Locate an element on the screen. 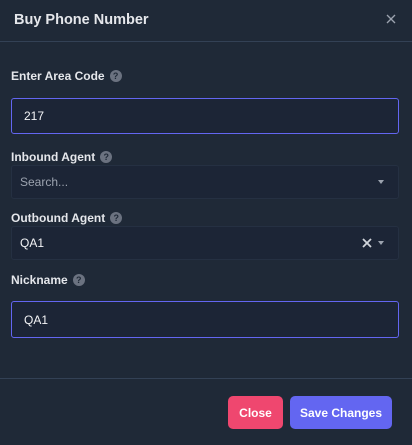 This screenshot has height=445, width=412. outbound-agent-label: Outbound Agent ? is located at coordinates (67, 218).